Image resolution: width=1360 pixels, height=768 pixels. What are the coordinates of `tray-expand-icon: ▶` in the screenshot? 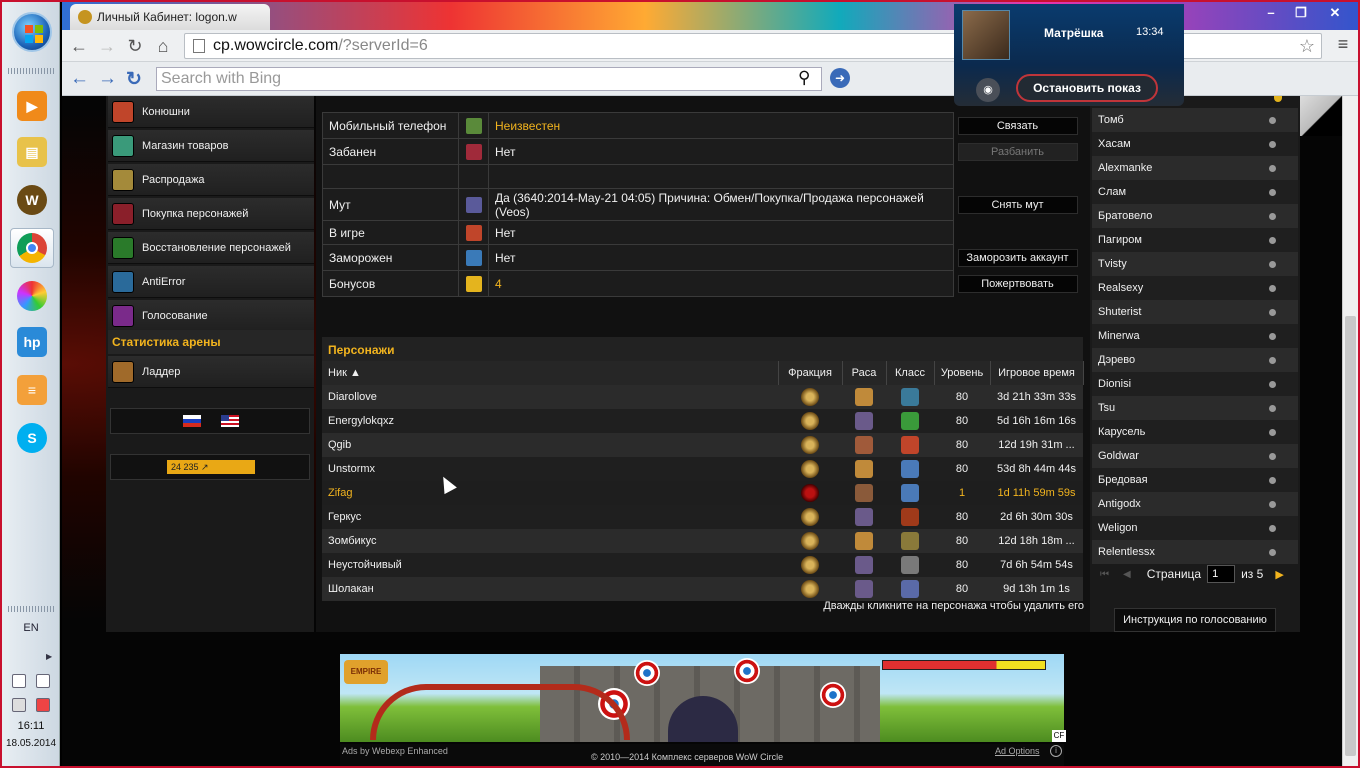 It's located at (49, 656).